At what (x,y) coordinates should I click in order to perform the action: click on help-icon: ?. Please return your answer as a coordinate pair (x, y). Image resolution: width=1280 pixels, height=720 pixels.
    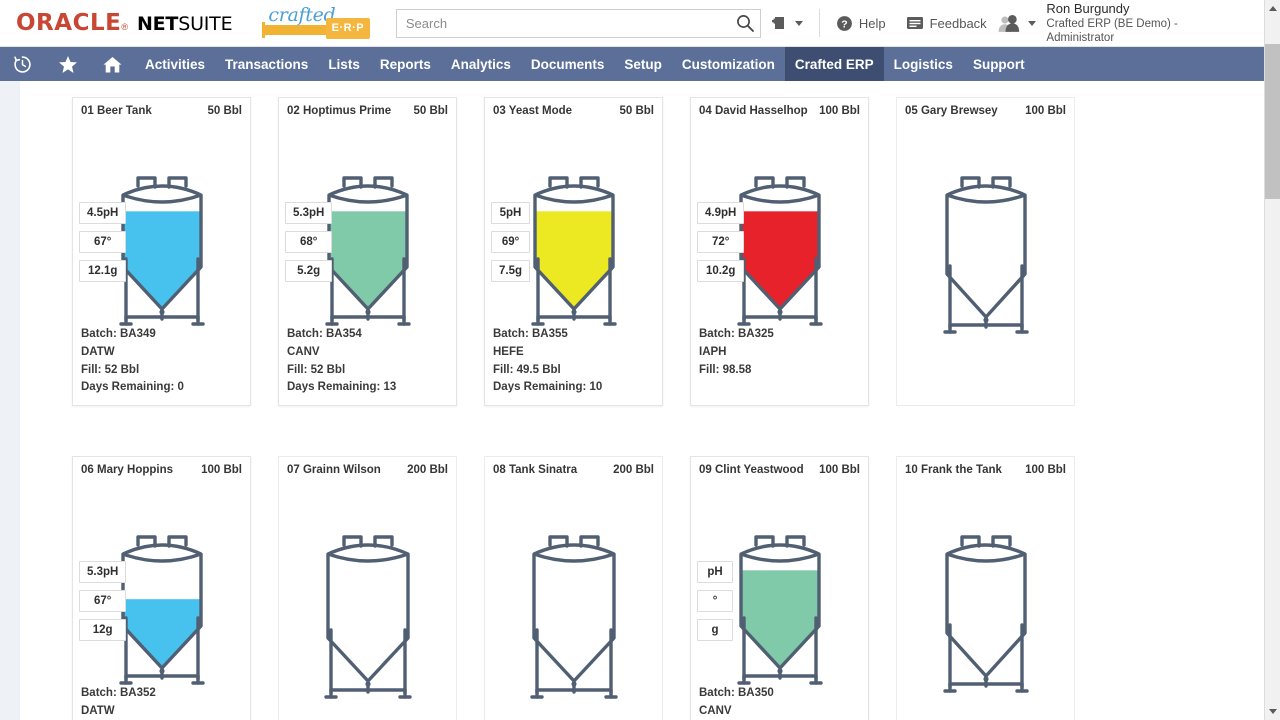
    Looking at the image, I should click on (844, 23).